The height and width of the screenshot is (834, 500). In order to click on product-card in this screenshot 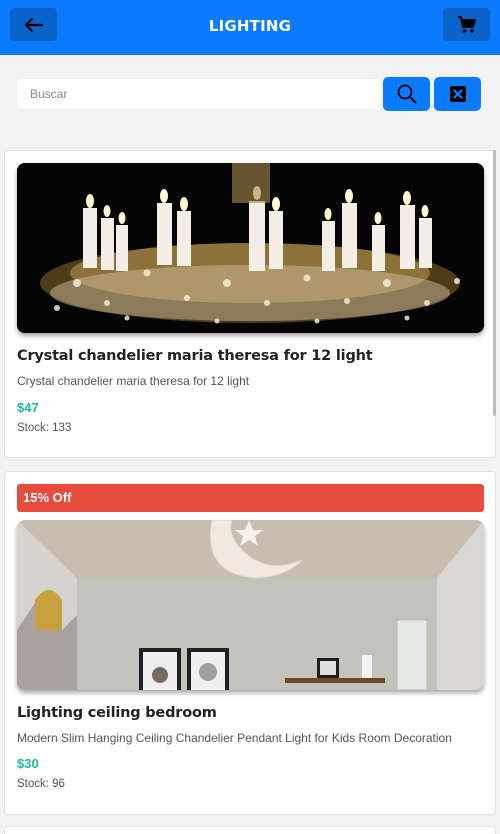, I will do `click(250, 830)`.